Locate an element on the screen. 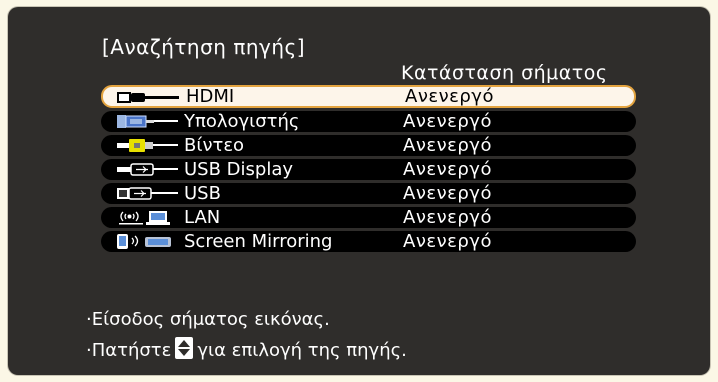 This screenshot has width=718, height=382. hint-select-text: για επιλογή της πηγής. is located at coordinates (302, 350).